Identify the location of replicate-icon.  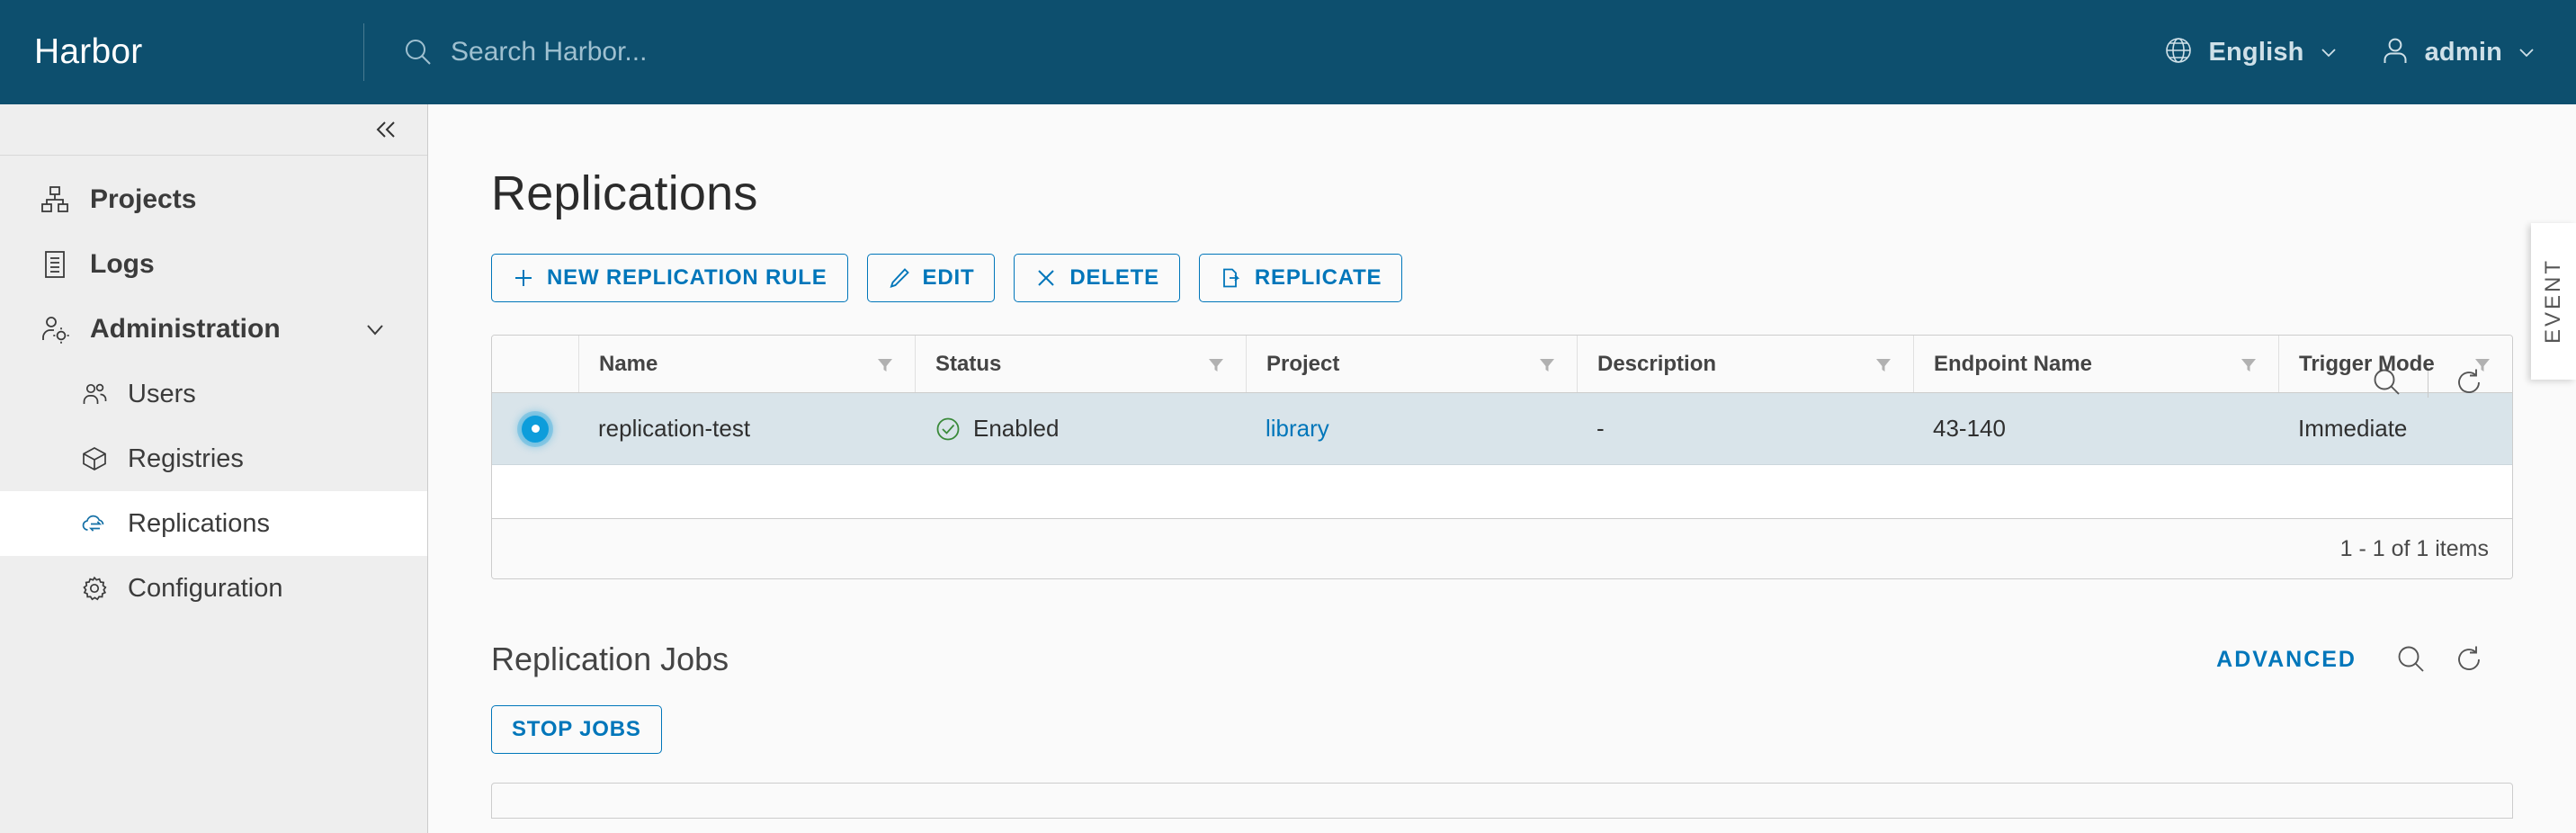
(1231, 278).